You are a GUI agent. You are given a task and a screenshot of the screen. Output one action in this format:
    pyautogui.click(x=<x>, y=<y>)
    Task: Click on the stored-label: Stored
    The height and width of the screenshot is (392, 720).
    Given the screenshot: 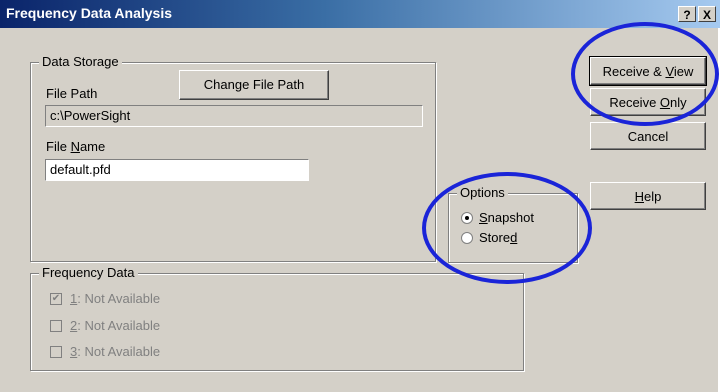 What is the action you would take?
    pyautogui.click(x=498, y=237)
    